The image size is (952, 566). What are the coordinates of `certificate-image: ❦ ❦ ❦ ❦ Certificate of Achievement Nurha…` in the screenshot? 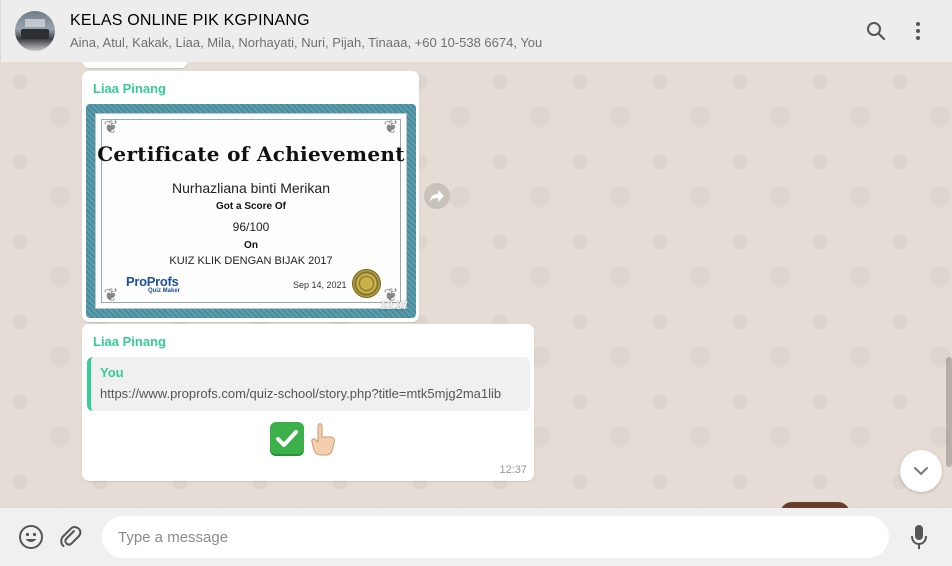 It's located at (251, 211).